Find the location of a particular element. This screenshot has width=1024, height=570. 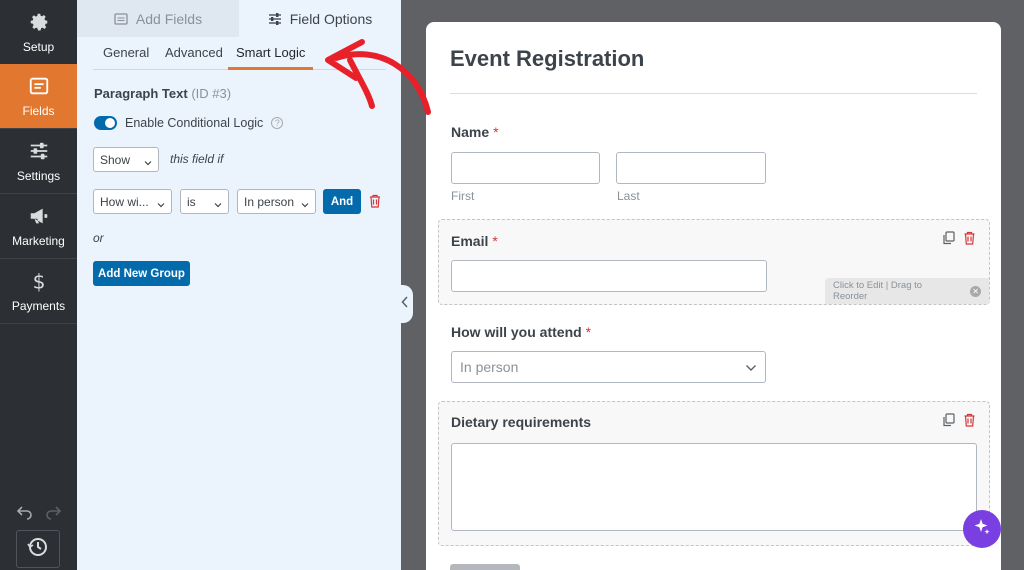

chevron-left-icon is located at coordinates (405, 304).